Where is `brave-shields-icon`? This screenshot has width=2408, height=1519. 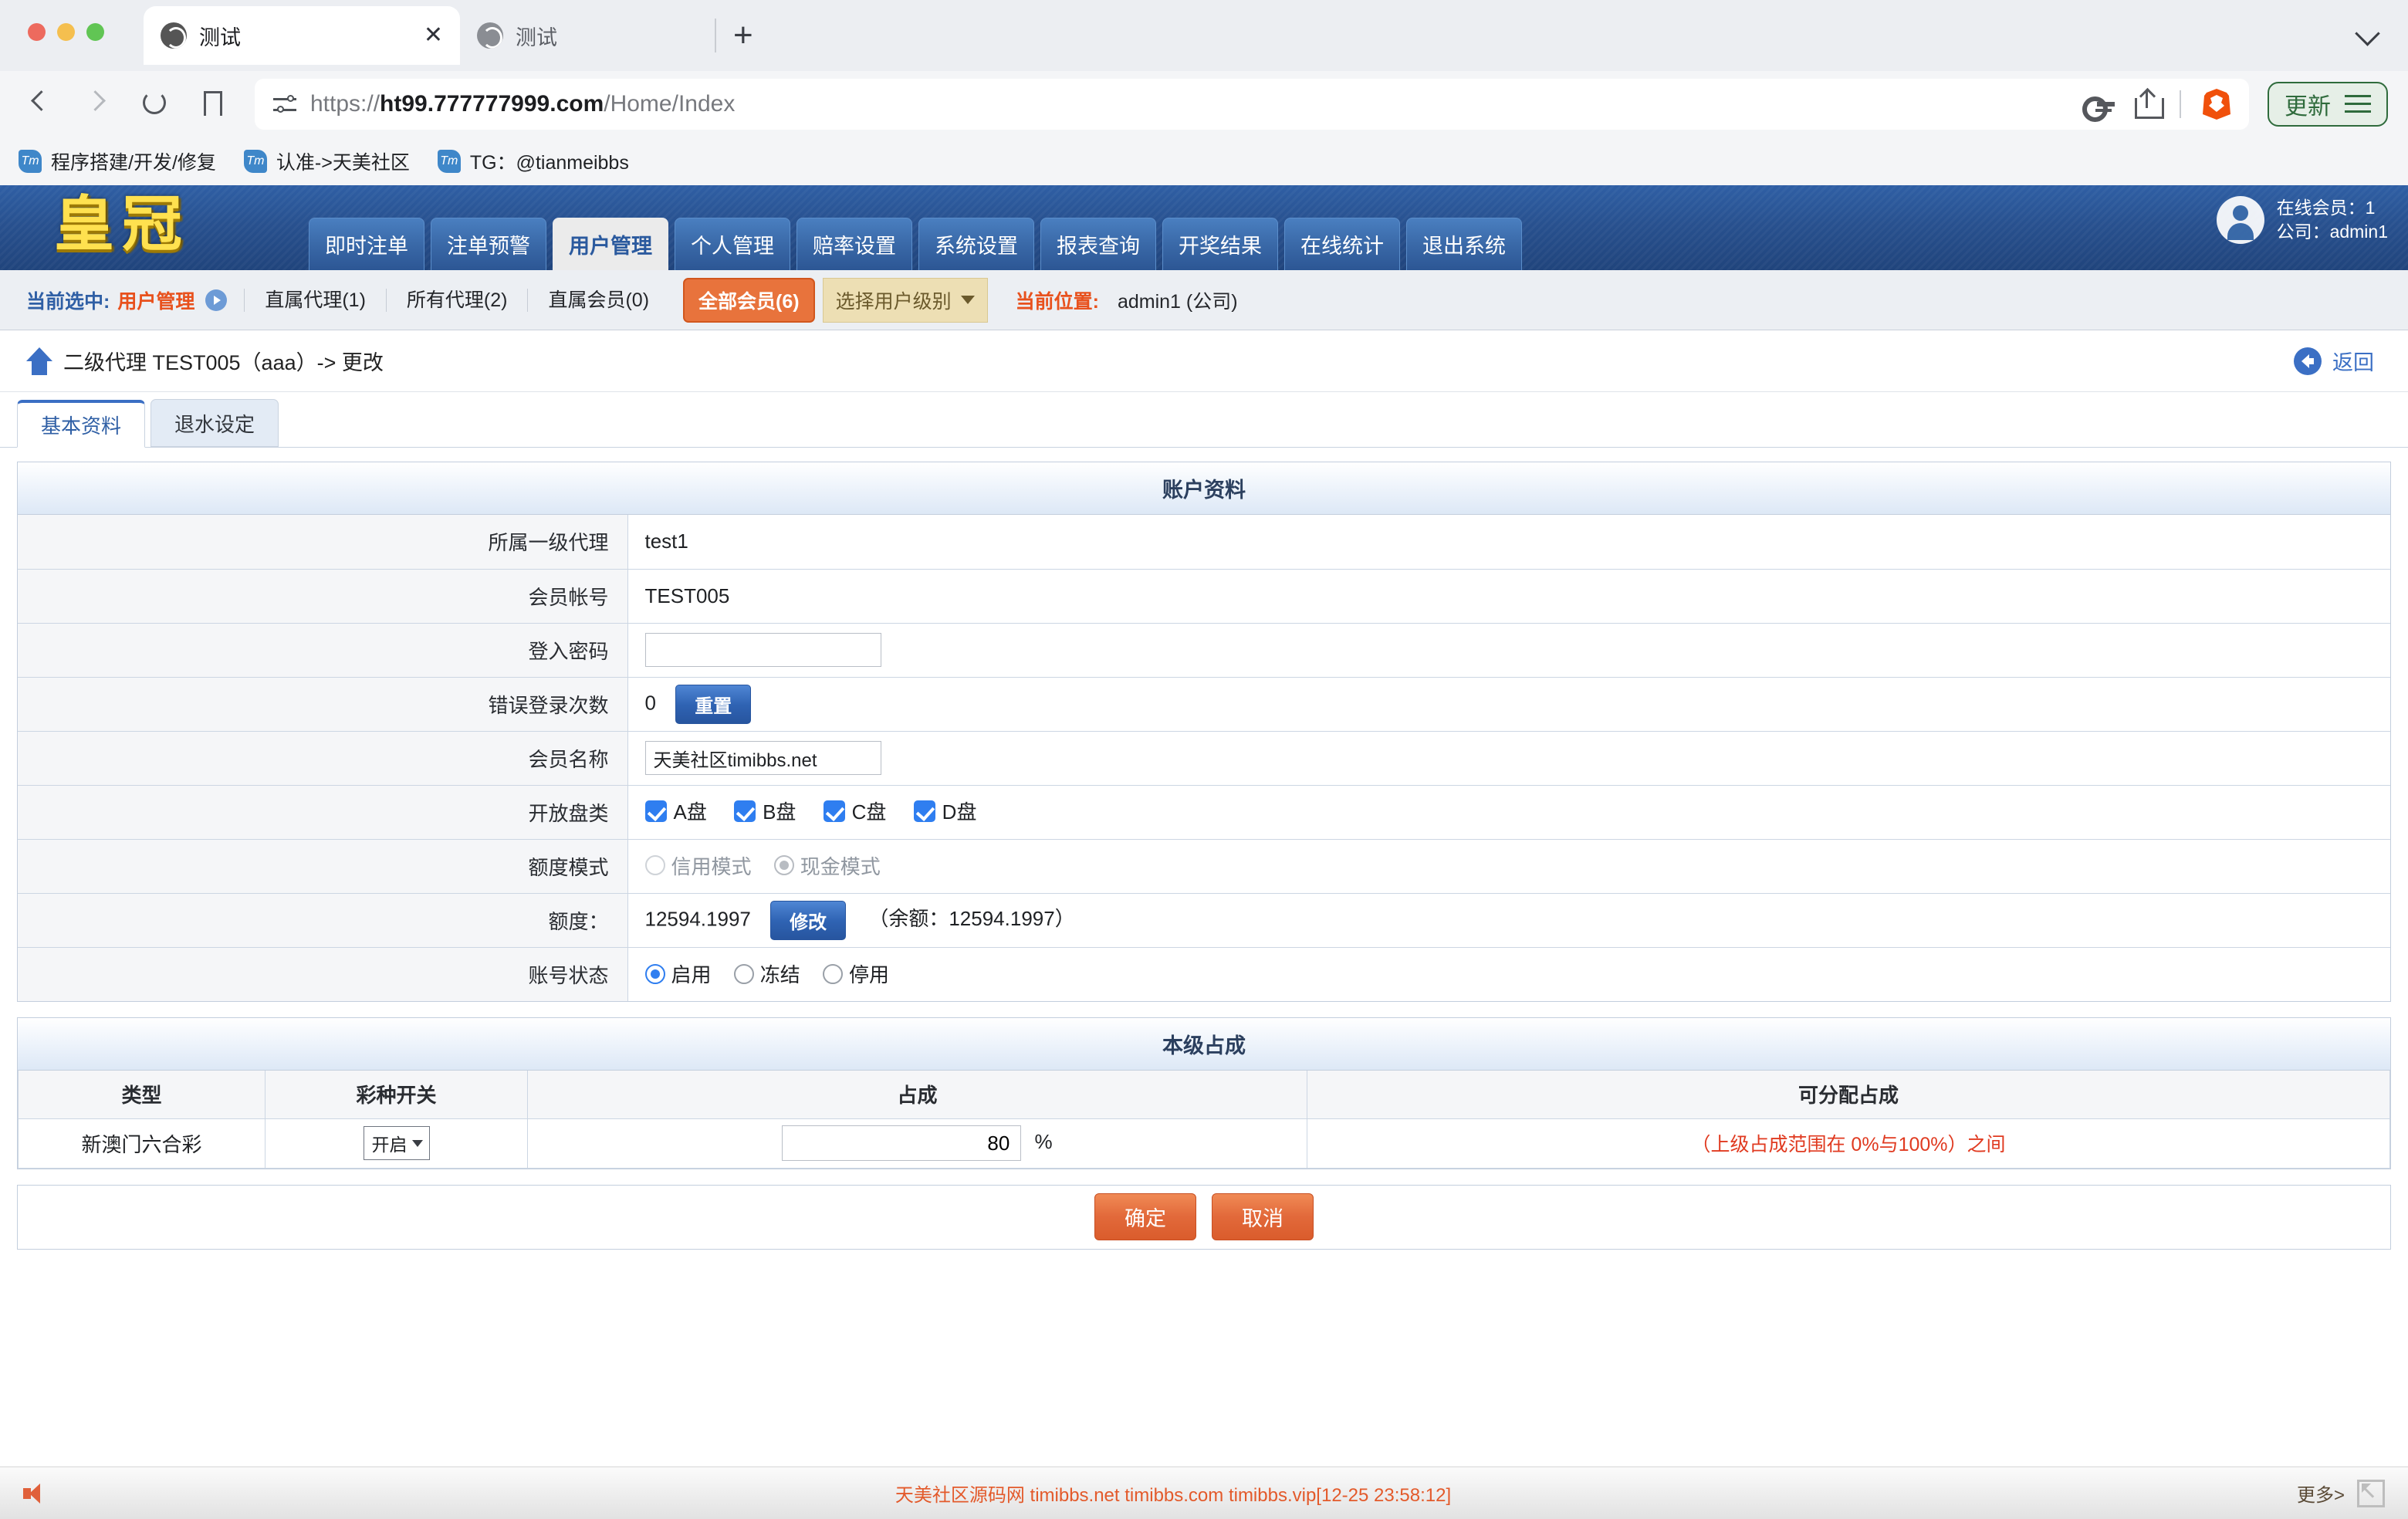
brave-shields-icon is located at coordinates (2217, 104).